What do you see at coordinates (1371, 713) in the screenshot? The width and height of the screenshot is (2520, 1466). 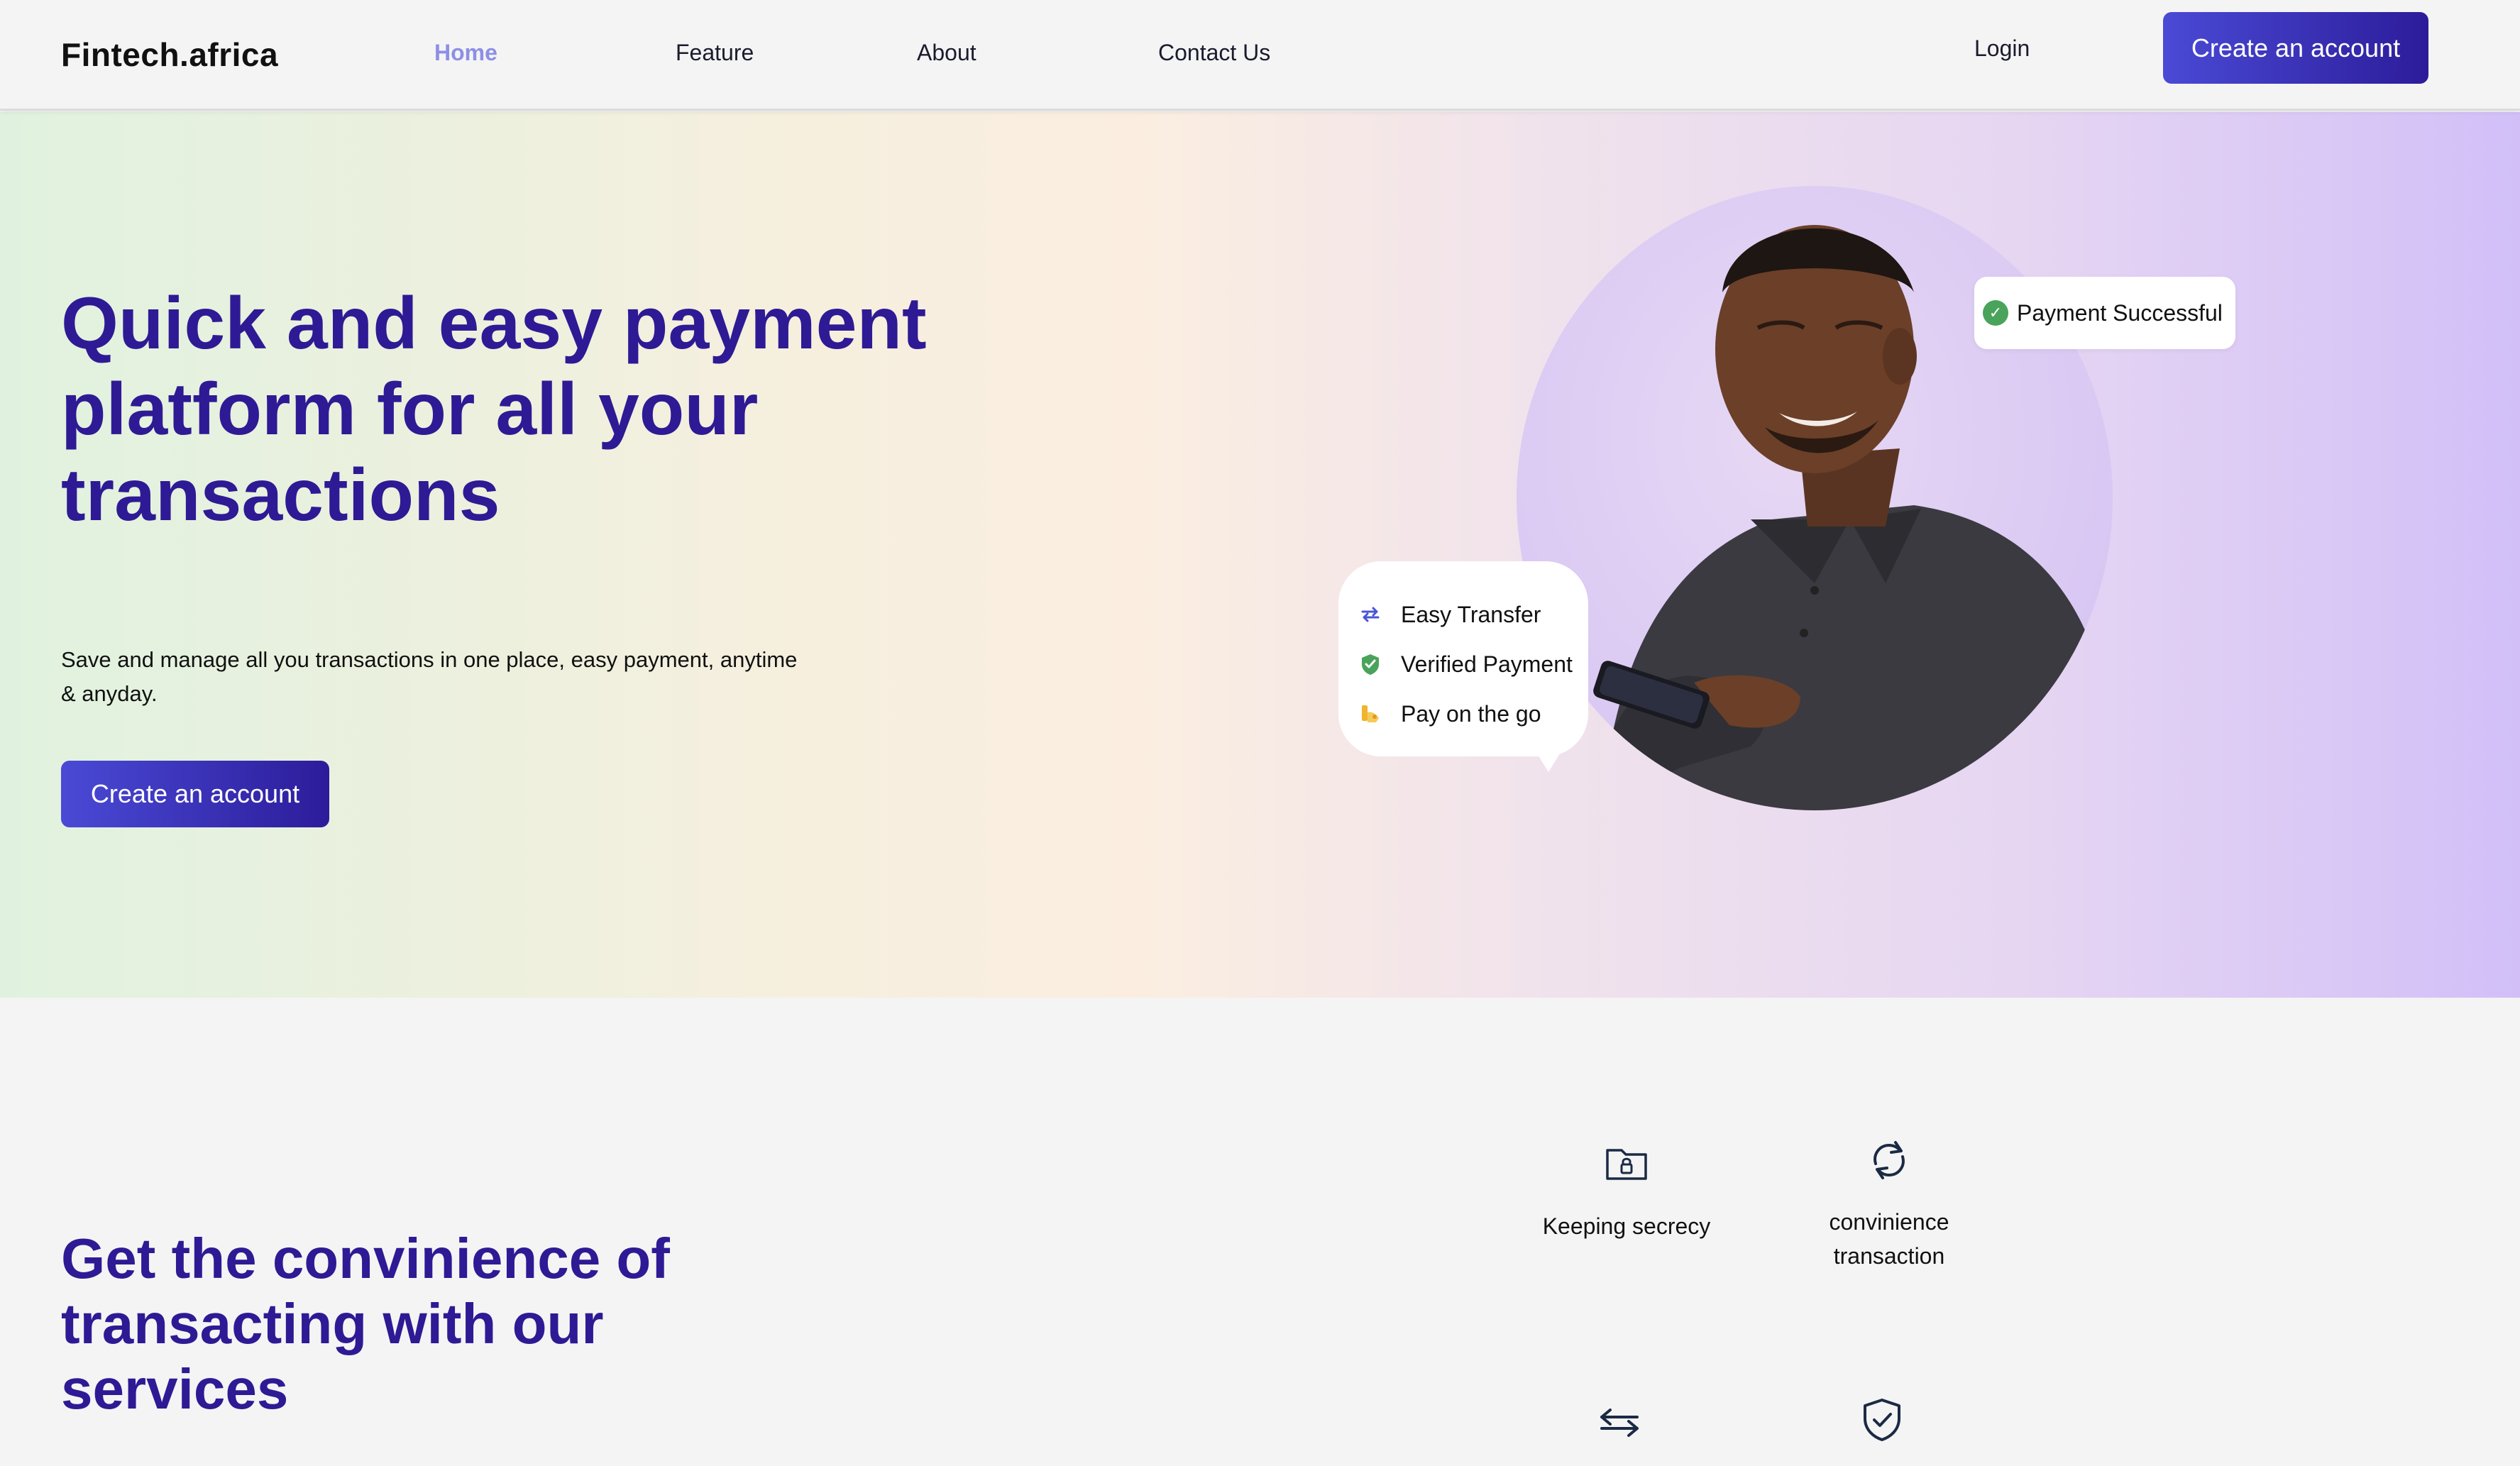 I see `hand-money-icon` at bounding box center [1371, 713].